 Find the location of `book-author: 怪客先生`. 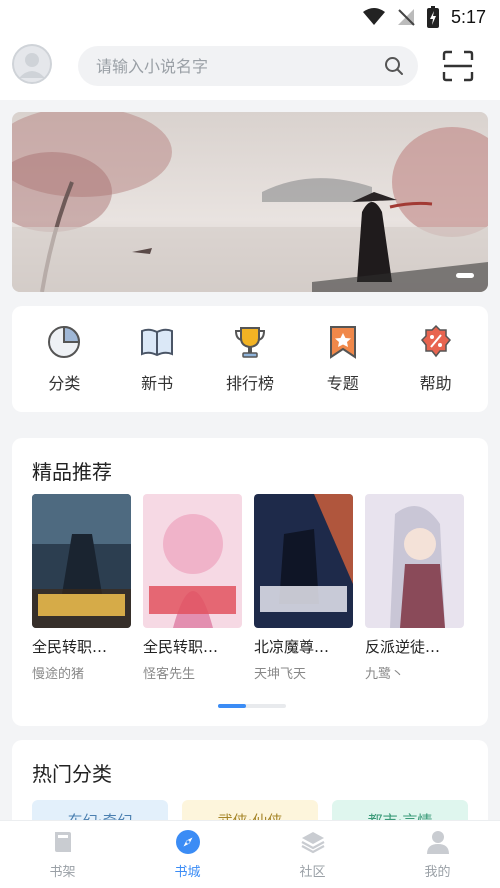

book-author: 怪客先生 is located at coordinates (169, 674).